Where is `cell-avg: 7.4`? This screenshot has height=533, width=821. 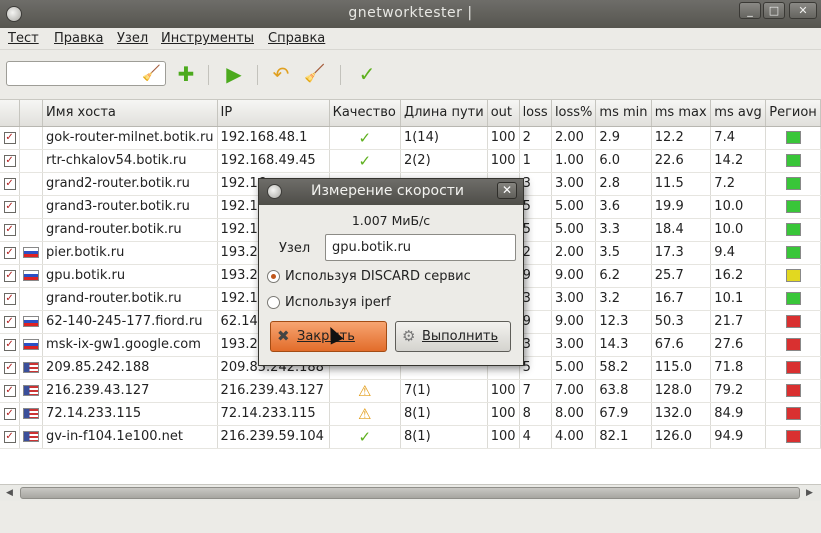 cell-avg: 7.4 is located at coordinates (738, 138).